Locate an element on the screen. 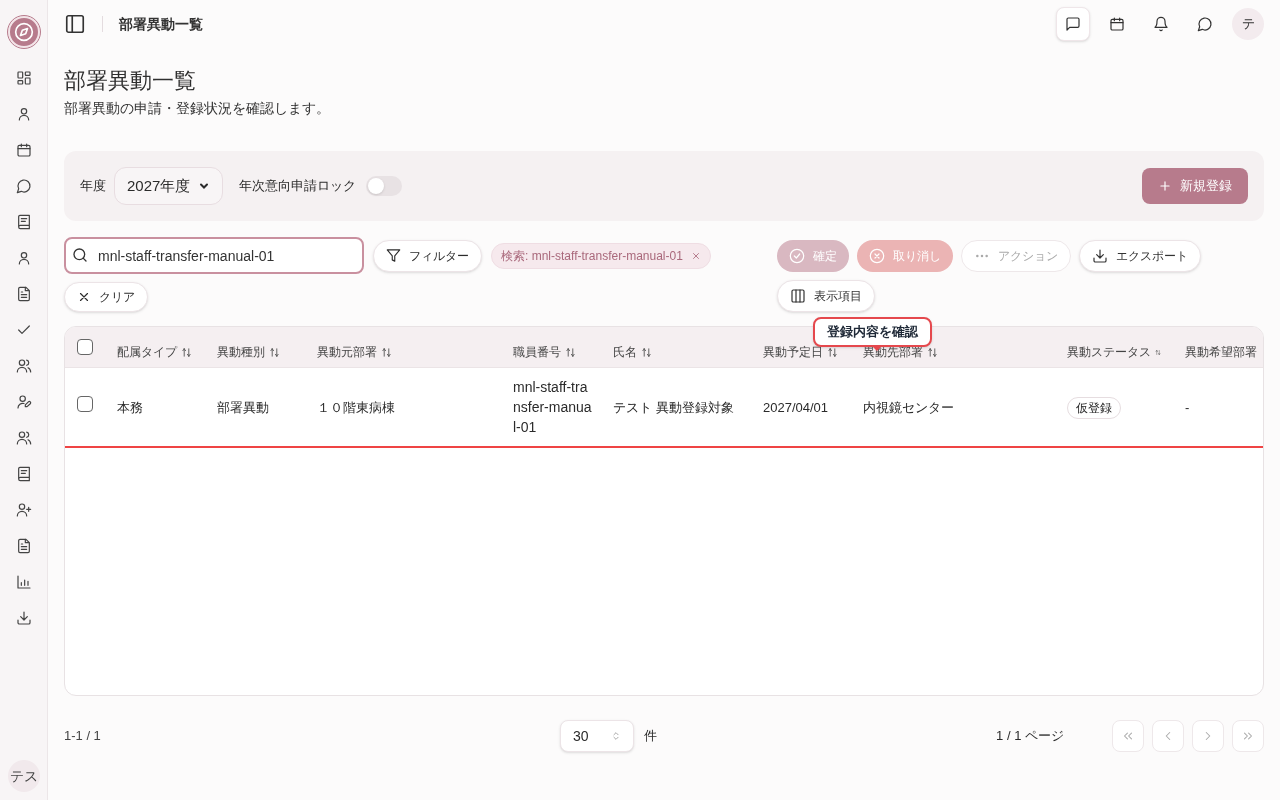 This screenshot has height=800, width=1280. table-row: 本務 部署異動 １０階東病棟 mnl-staff-transfer-manual-01 テスト 異動登録対象 2027/04/01 内視鏡センター 仮登録 - is located at coordinates (664, 408).